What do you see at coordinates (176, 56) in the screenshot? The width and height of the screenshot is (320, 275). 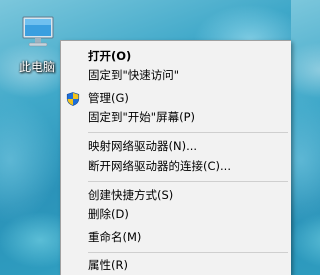 I see `menu-item-open: 打开(O)` at bounding box center [176, 56].